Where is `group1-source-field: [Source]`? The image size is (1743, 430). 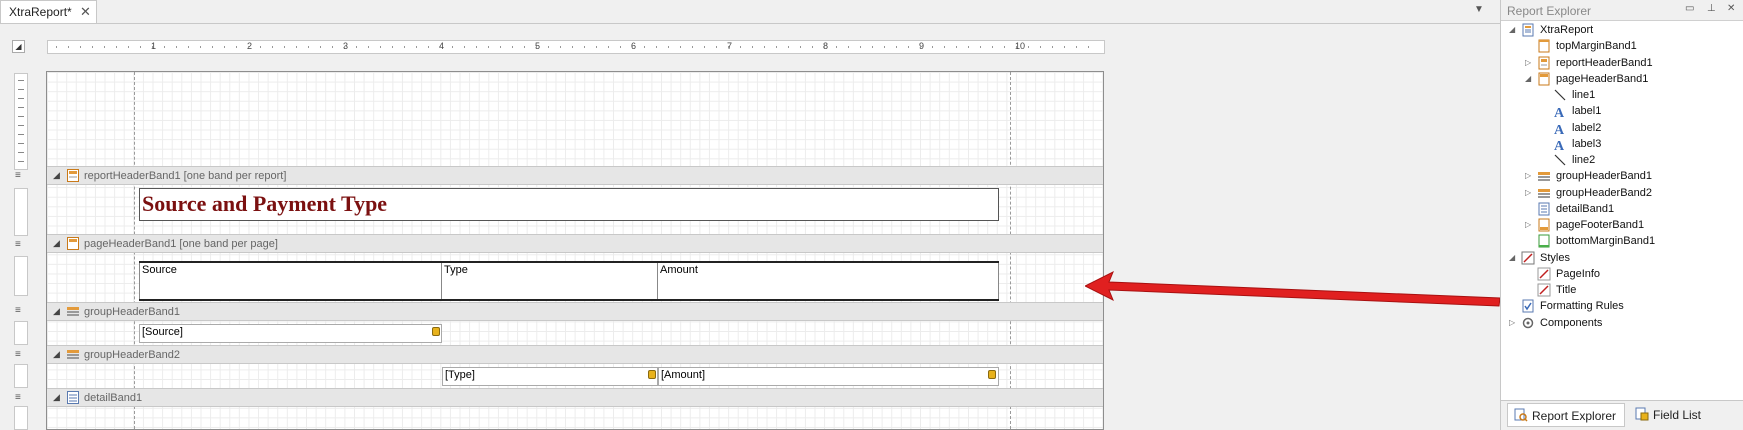 group1-source-field: [Source] is located at coordinates (290, 333).